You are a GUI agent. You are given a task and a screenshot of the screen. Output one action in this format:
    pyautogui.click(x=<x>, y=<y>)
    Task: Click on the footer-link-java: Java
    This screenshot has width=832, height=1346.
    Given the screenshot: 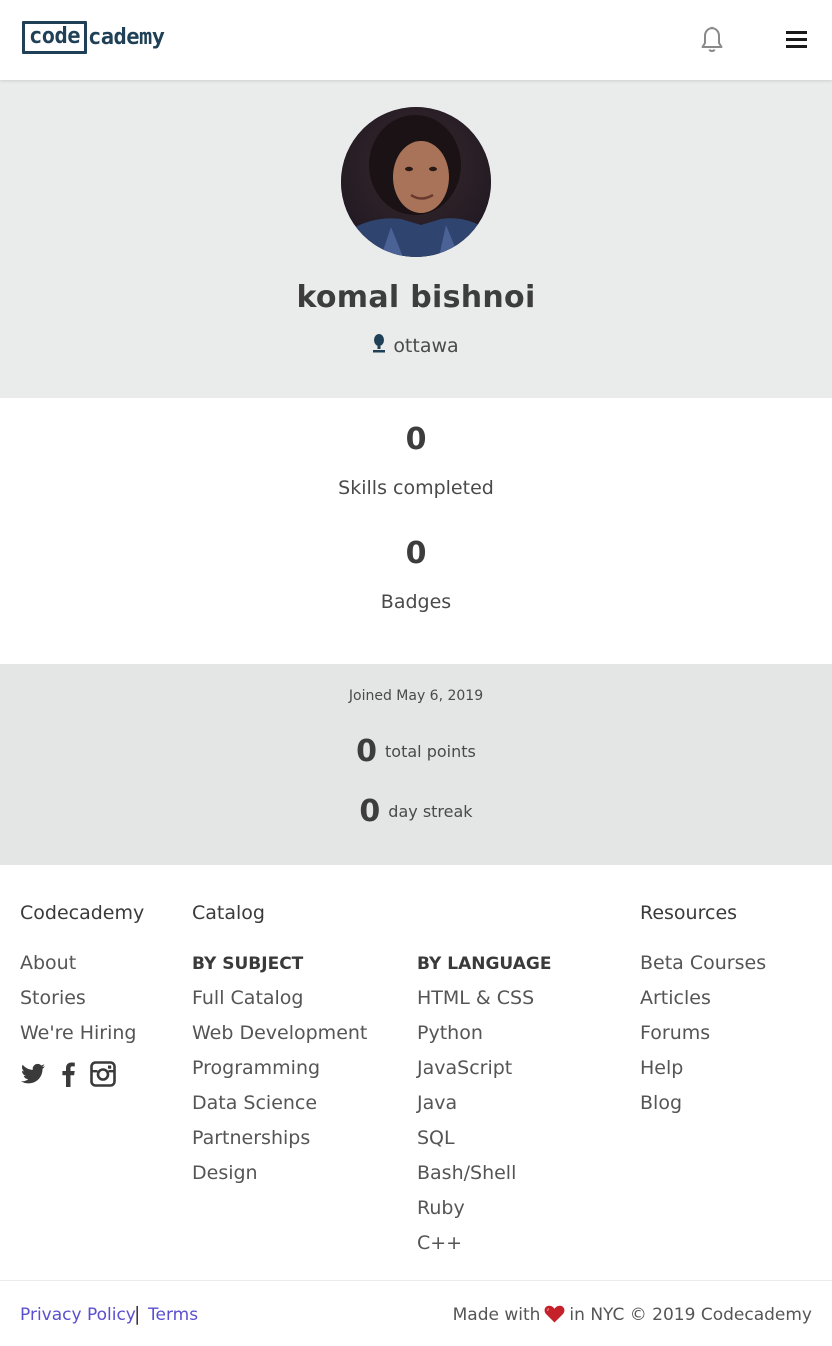 What is the action you would take?
    pyautogui.click(x=437, y=1103)
    